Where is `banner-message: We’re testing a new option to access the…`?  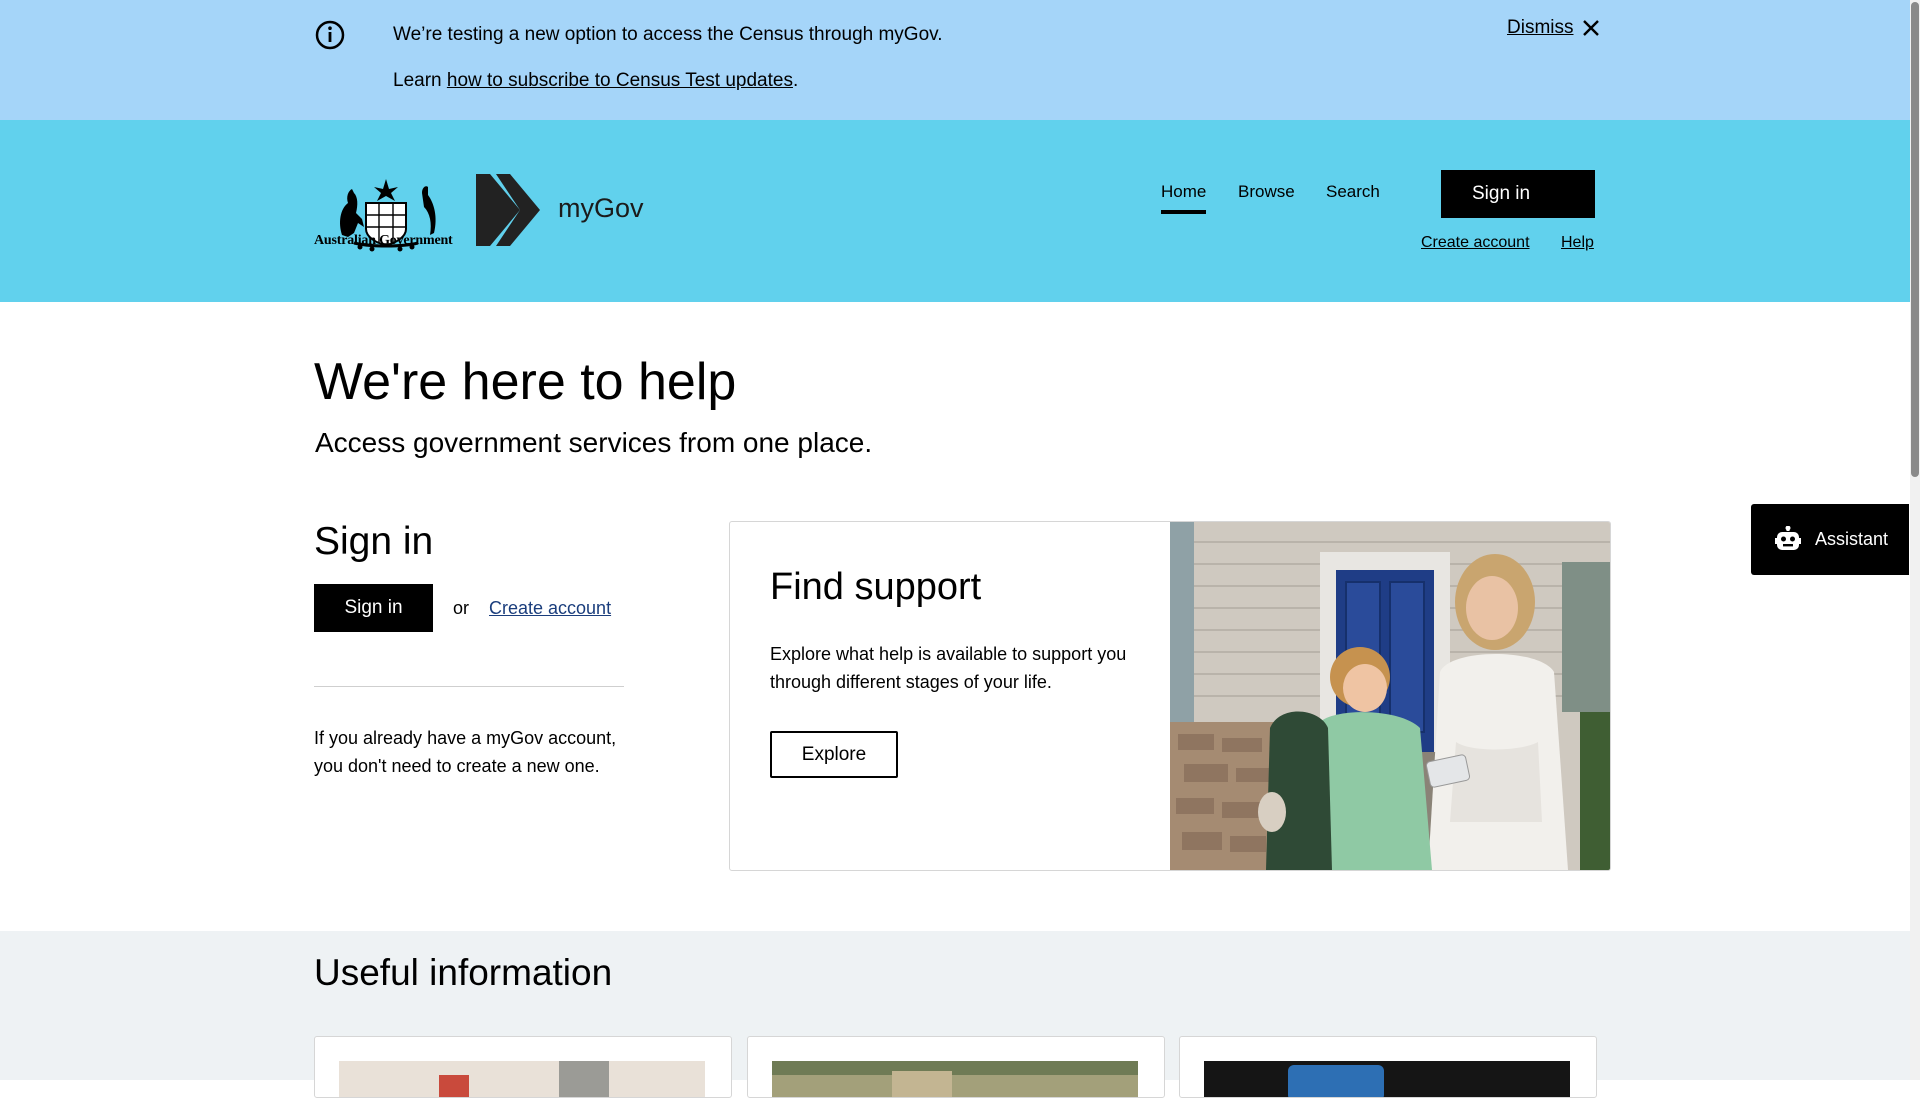
banner-message: We’re testing a new option to access the… is located at coordinates (668, 34).